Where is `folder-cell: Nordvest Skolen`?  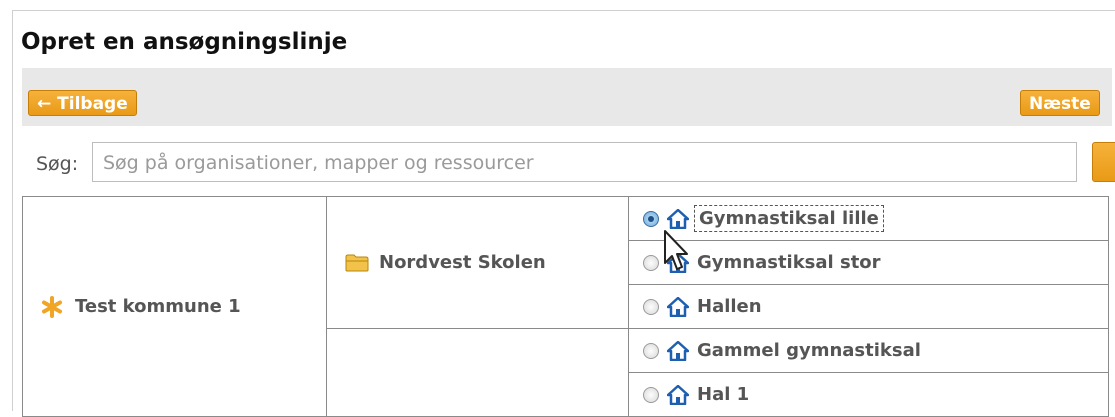
folder-cell: Nordvest Skolen is located at coordinates (477, 262).